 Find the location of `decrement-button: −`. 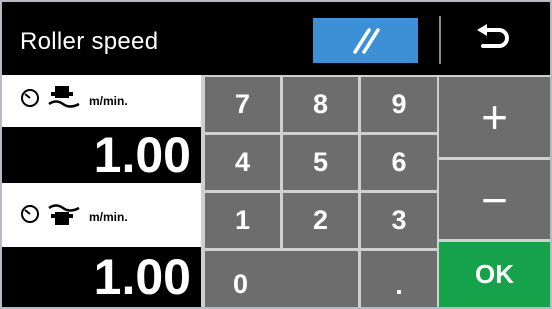

decrement-button: − is located at coordinates (494, 199).